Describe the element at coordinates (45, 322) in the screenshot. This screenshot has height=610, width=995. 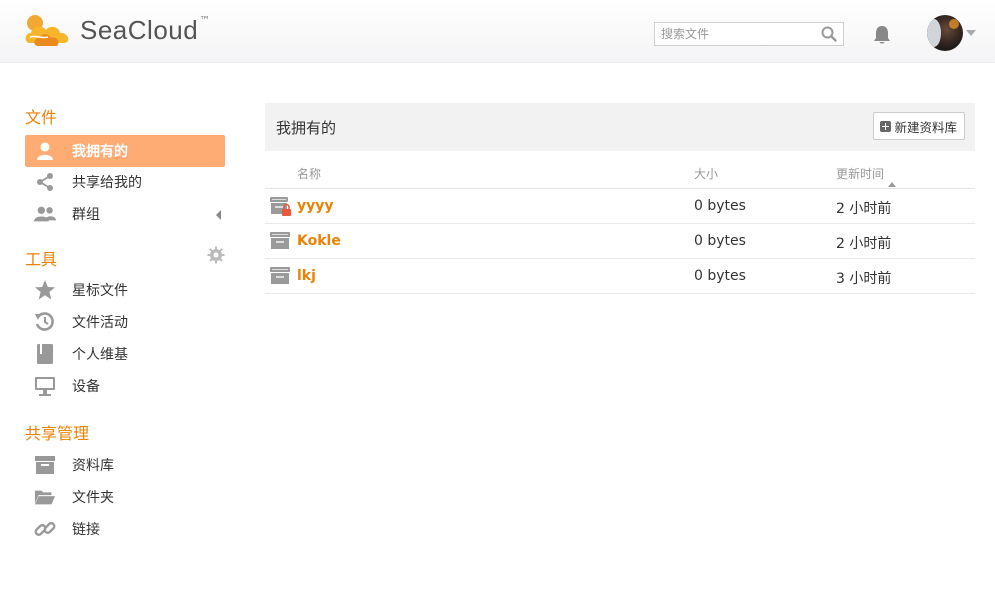
I see `history-icon` at that location.